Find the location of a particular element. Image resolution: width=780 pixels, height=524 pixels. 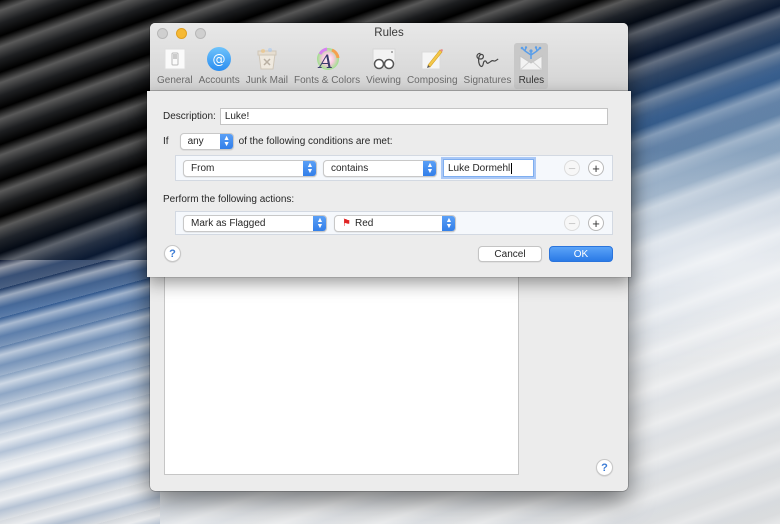

condition-operator-select: contains ▲ ▼ is located at coordinates (380, 168).